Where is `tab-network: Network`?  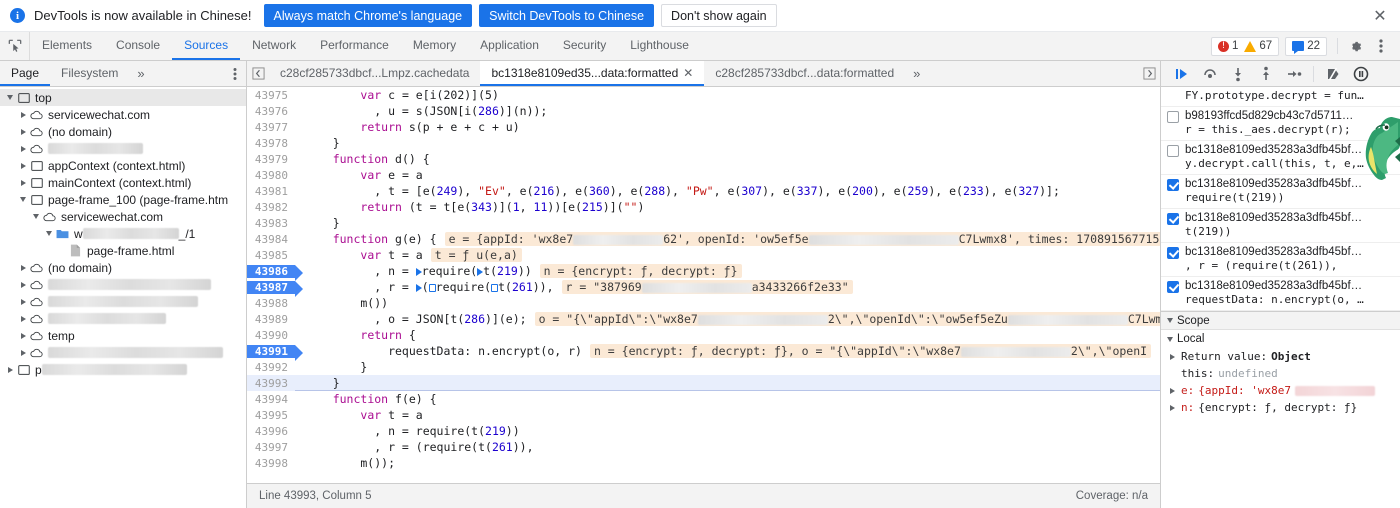 tab-network: Network is located at coordinates (274, 46).